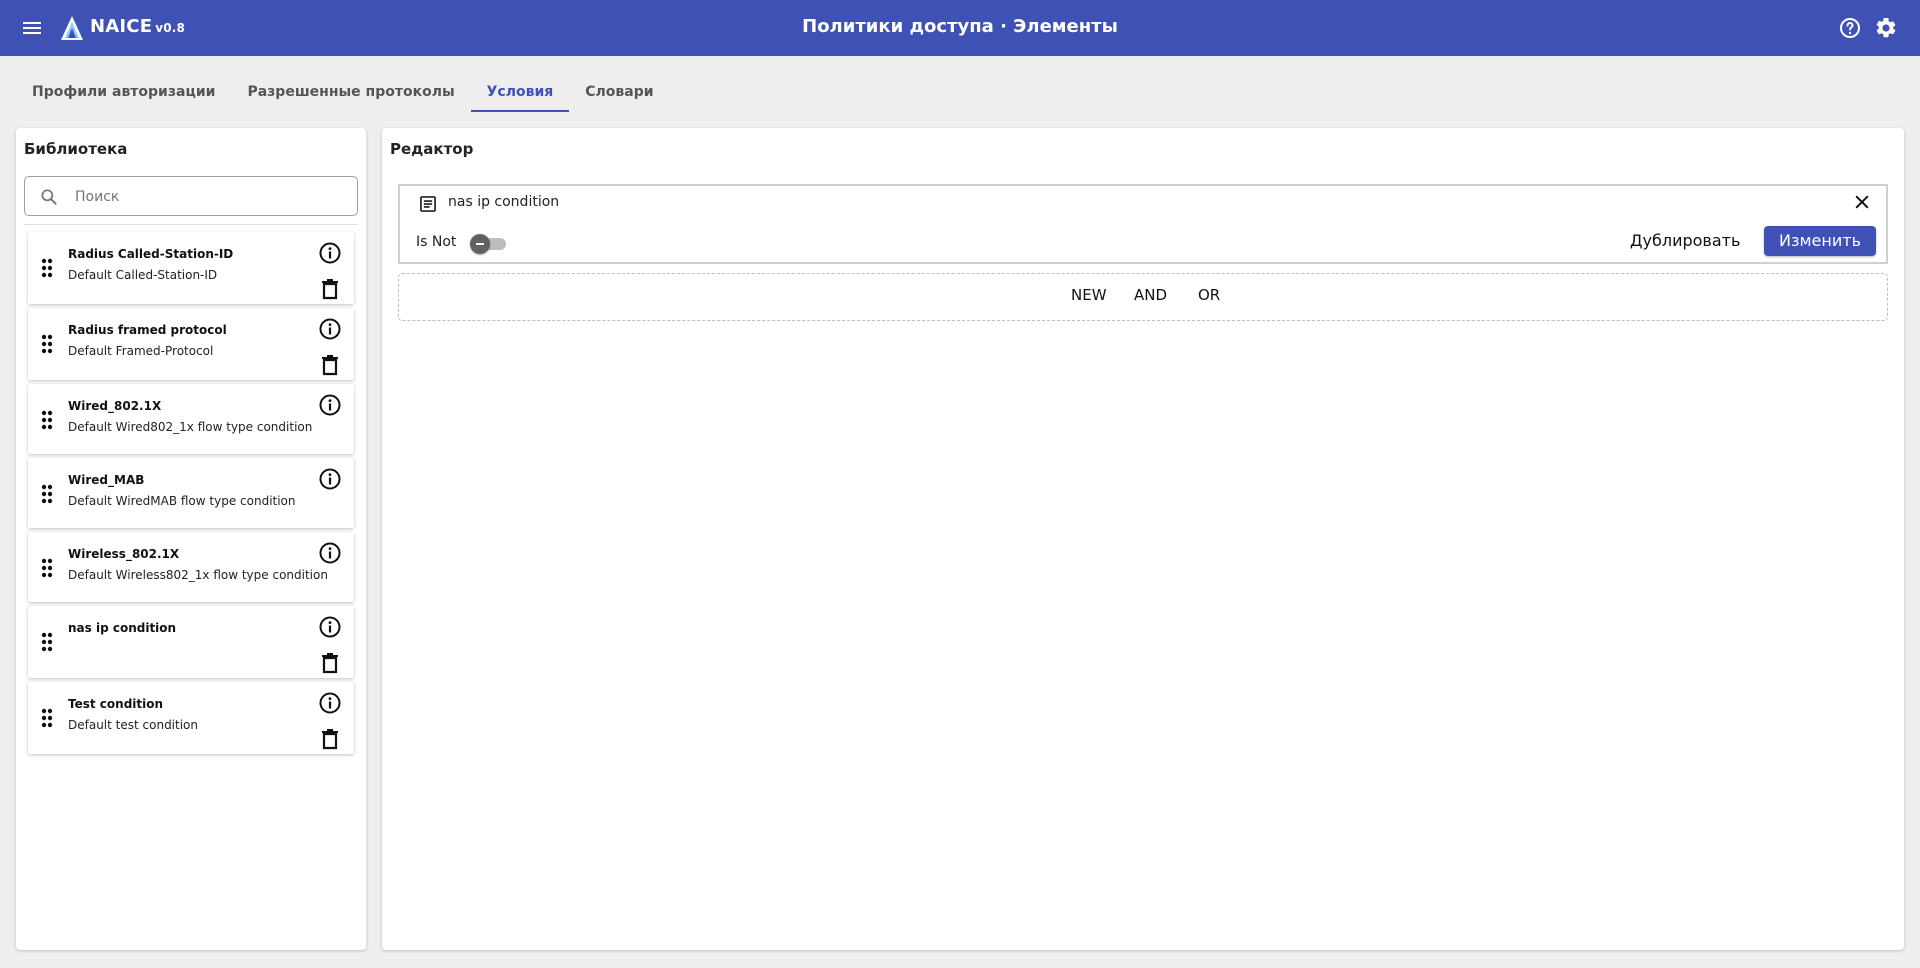  I want to click on library-item-title: Radius framed protocol, so click(147, 330).